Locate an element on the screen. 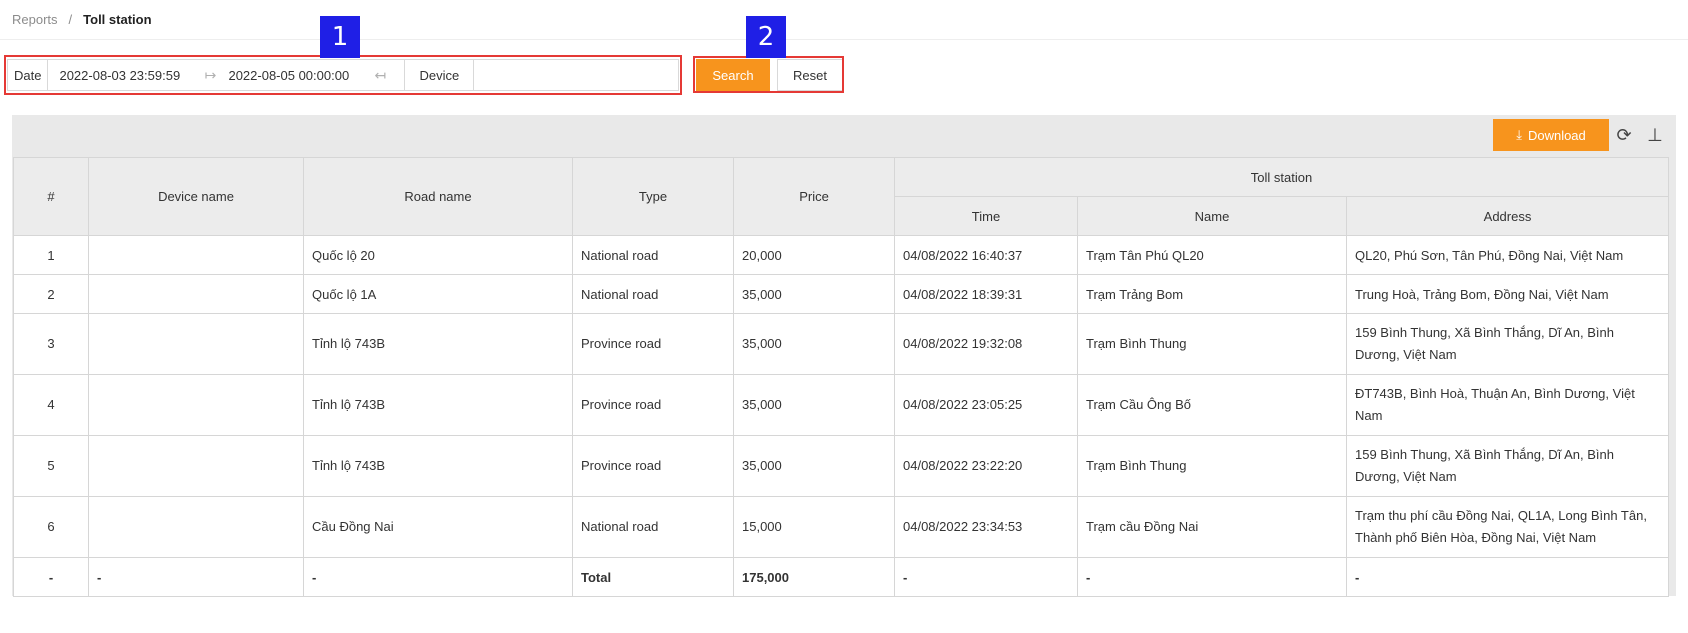 The image size is (1688, 633). cell-name: Trạm Tân Phú QL20 is located at coordinates (1212, 255).